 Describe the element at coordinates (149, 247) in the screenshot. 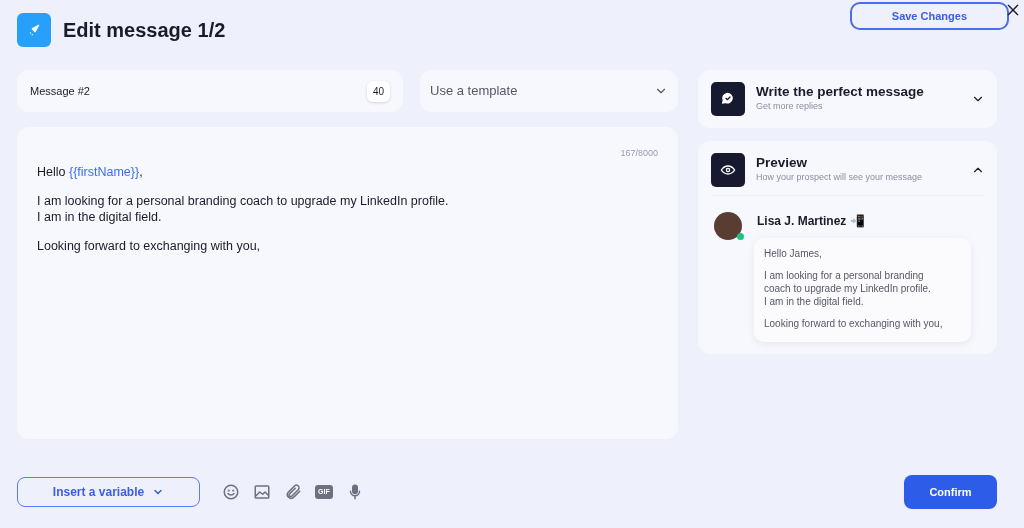

I see `message-paragraph: Looking forward to exchanging with you,` at that location.